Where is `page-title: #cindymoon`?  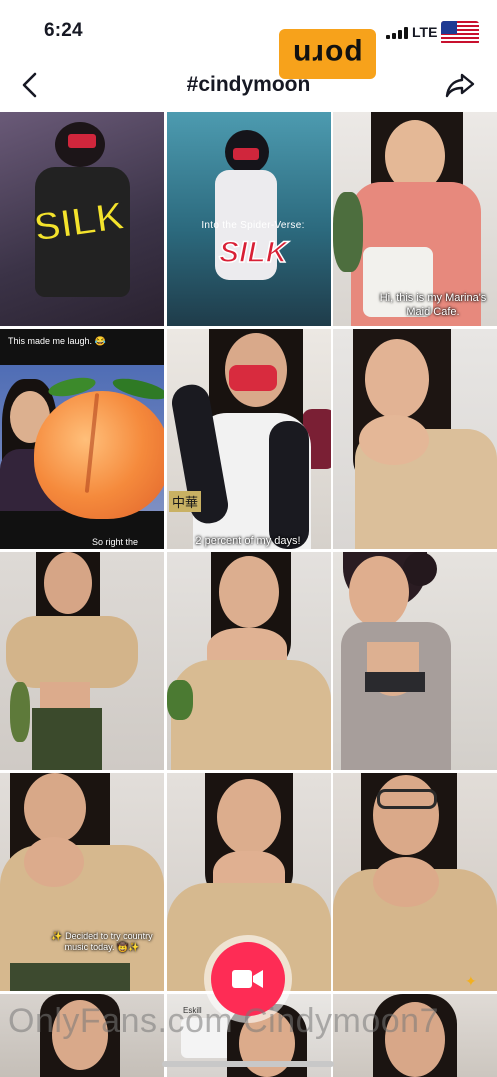
page-title: #cindymoon is located at coordinates (248, 84).